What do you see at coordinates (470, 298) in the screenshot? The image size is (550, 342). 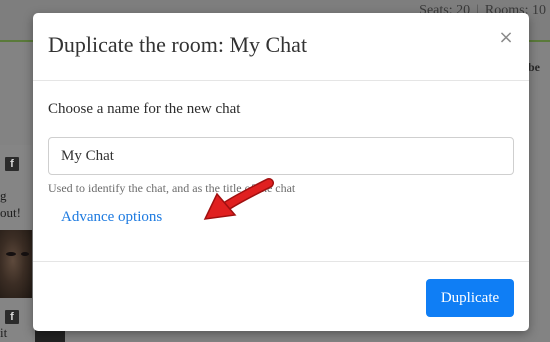 I see `duplicate-button: Duplicate` at bounding box center [470, 298].